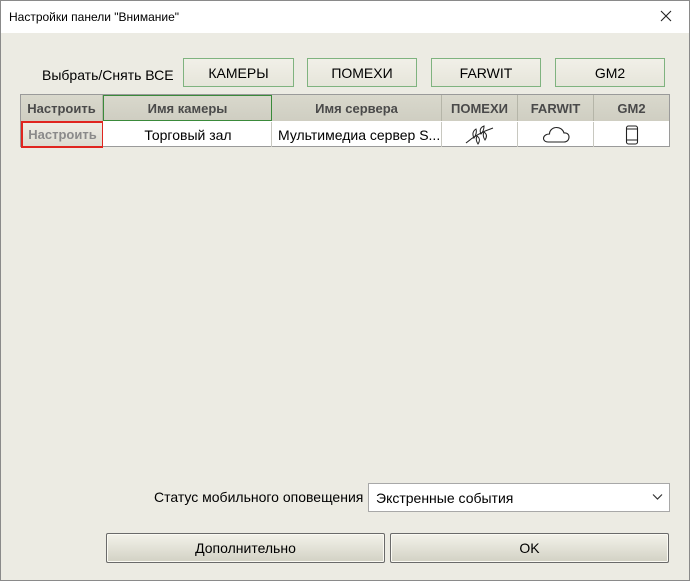 The image size is (690, 581). What do you see at coordinates (480, 108) in the screenshot?
I see `header-interference: ПОМЕХИ` at bounding box center [480, 108].